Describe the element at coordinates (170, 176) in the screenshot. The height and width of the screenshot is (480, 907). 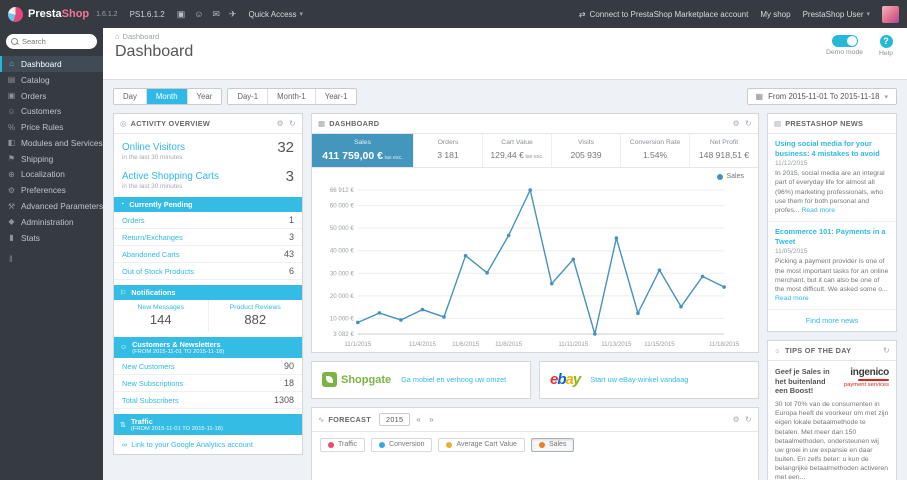
I see `activity-stat-link: Active Shopping Carts` at that location.